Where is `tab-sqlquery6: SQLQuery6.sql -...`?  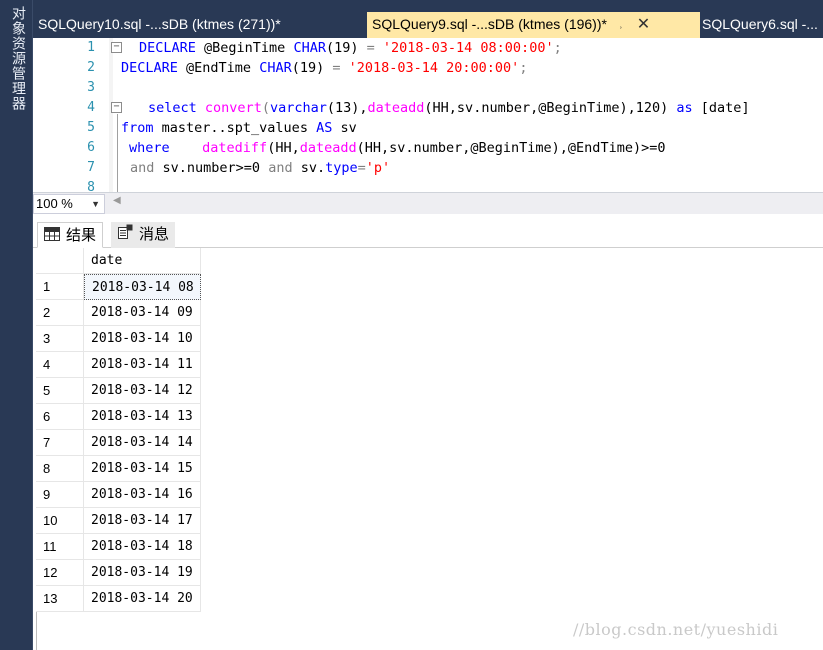
tab-sqlquery6: SQLQuery6.sql -... is located at coordinates (760, 24).